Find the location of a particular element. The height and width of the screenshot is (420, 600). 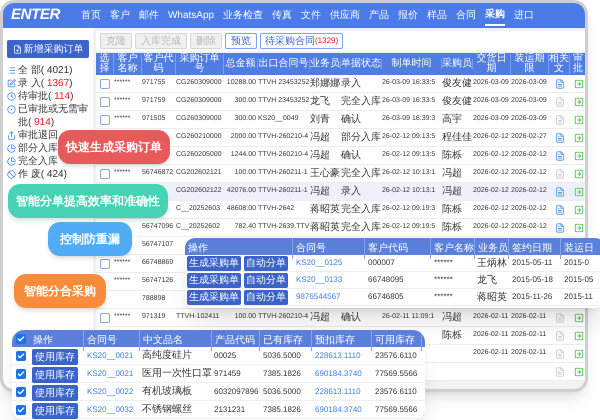

table-cell-text: 66748095 is located at coordinates (386, 280).